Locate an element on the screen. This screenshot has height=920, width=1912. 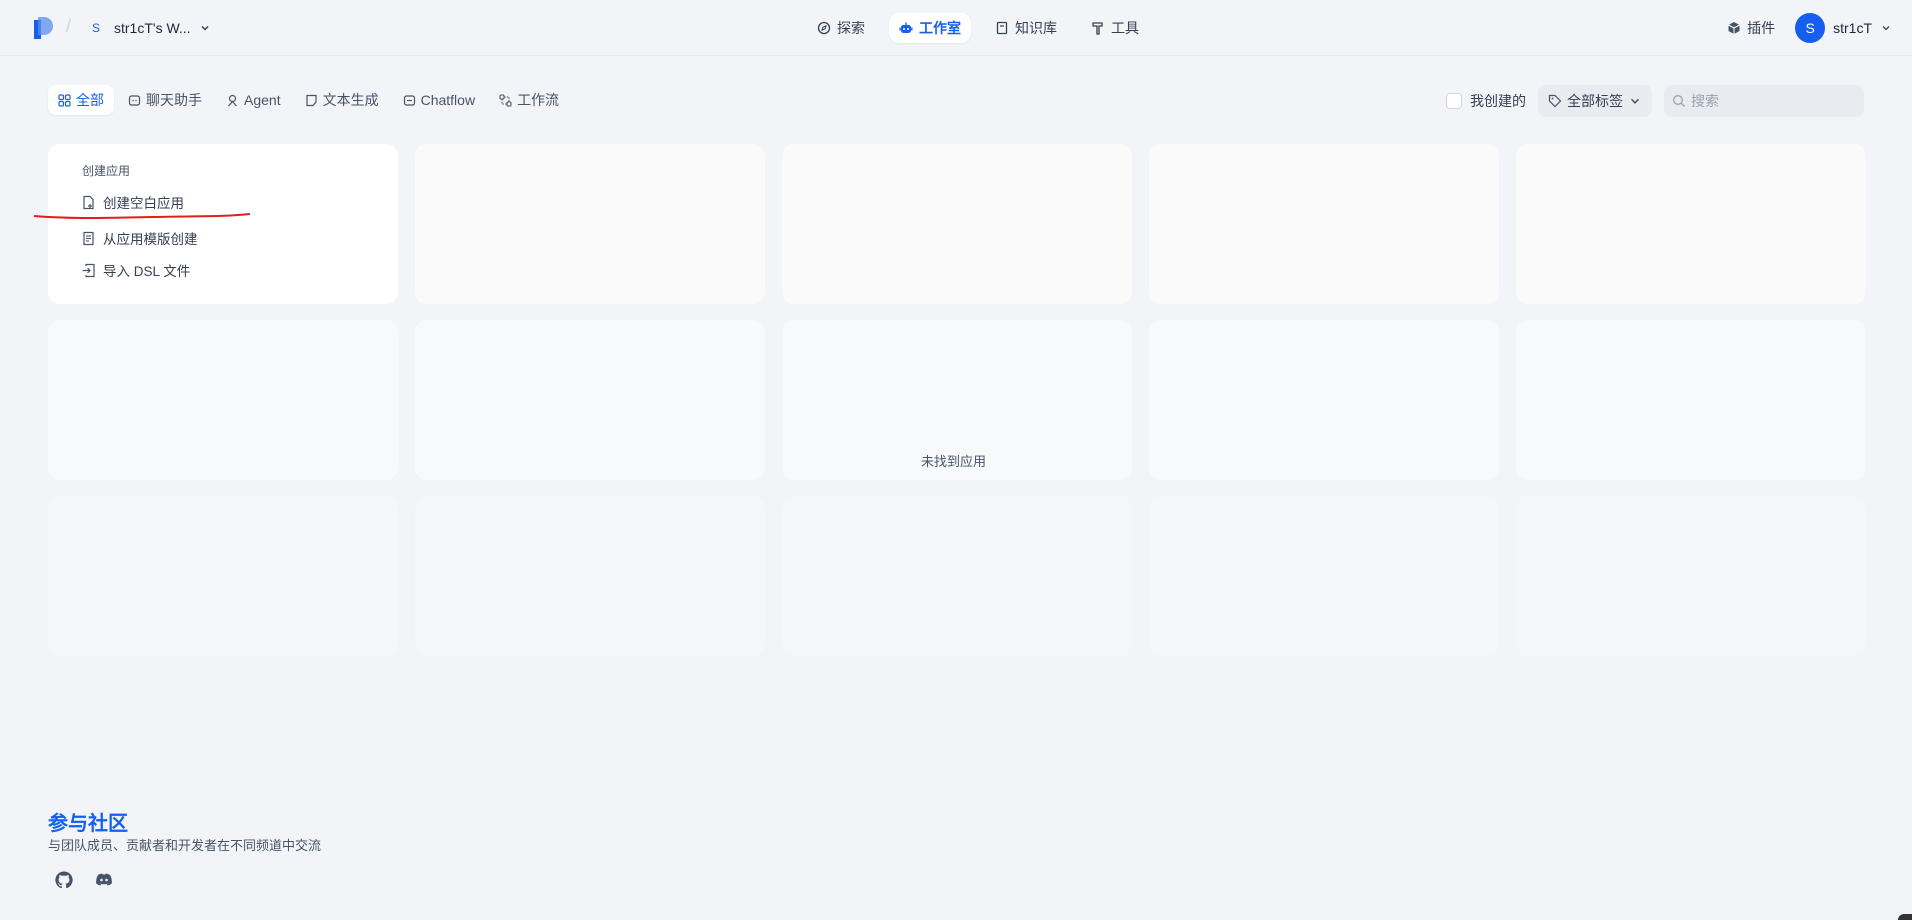
nav-tools: 工具 is located at coordinates (1115, 28).